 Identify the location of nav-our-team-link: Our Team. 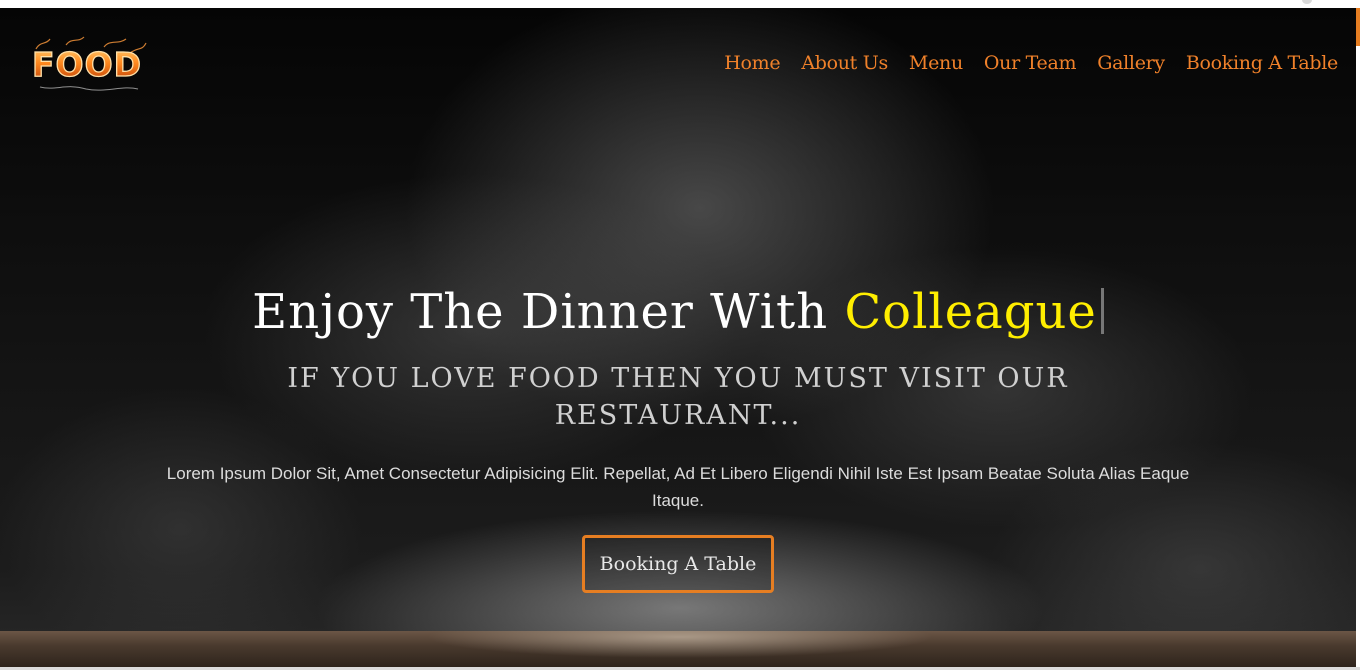
(1030, 63).